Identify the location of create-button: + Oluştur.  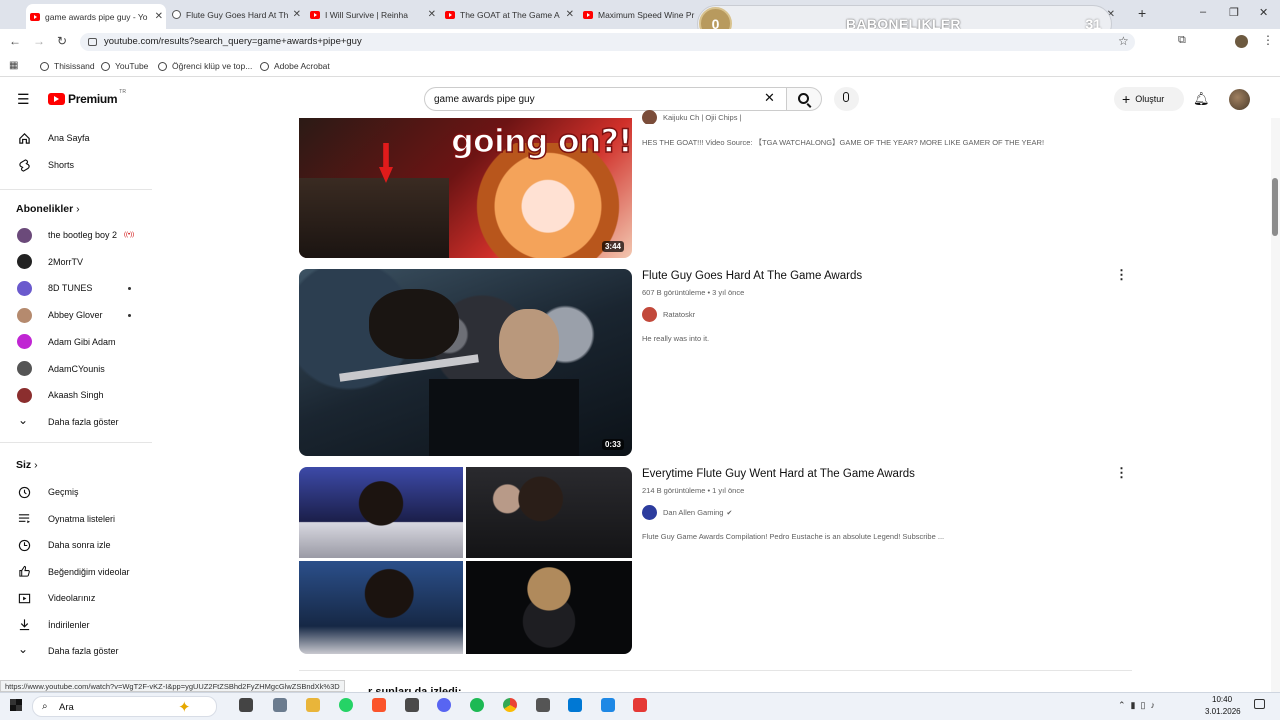
(1149, 99).